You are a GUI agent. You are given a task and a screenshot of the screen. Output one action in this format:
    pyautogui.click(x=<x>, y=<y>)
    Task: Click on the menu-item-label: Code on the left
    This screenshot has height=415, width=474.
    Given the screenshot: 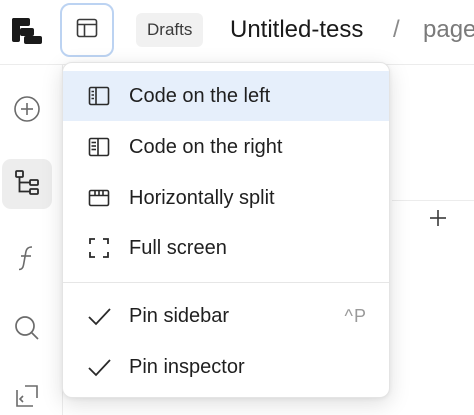 What is the action you would take?
    pyautogui.click(x=200, y=96)
    